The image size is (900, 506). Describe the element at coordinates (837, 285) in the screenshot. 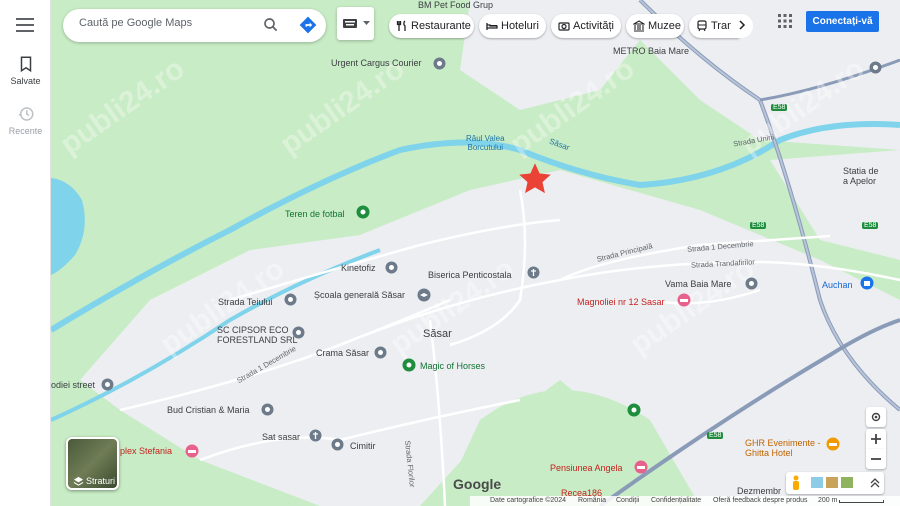

I see `map-label: Auchan` at that location.